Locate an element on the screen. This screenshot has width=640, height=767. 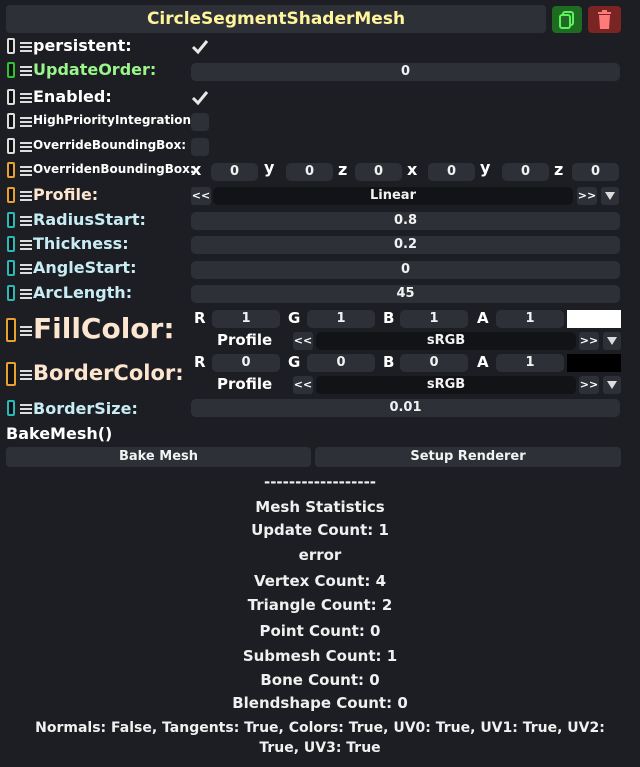
component-title: CircleSegmentShaderMesh is located at coordinates (276, 19).